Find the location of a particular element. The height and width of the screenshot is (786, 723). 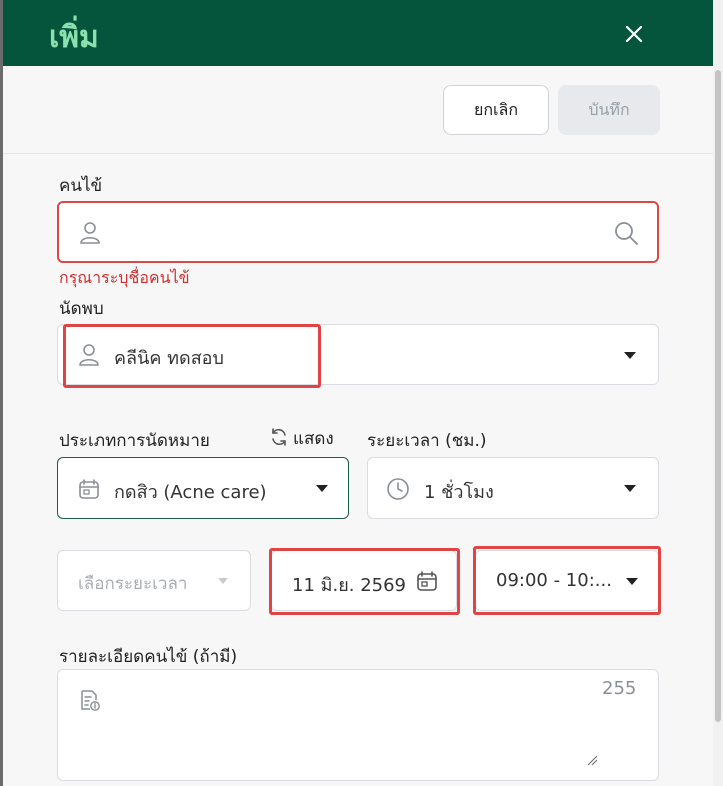

scrollbar is located at coordinates (718, 393).